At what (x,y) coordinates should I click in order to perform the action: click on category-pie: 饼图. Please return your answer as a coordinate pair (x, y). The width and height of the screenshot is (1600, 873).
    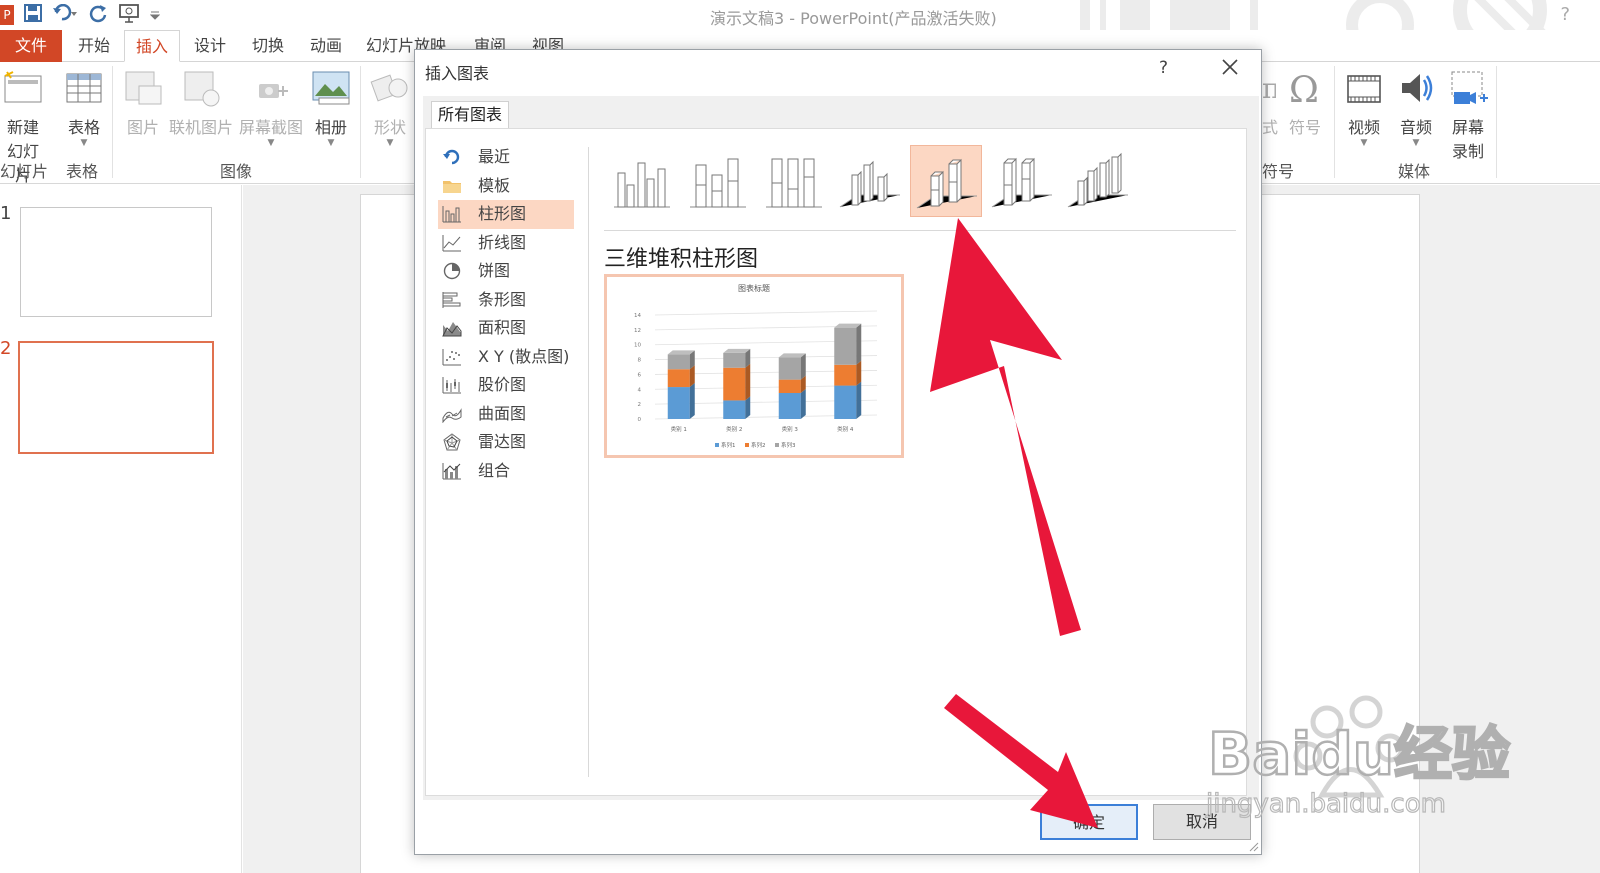
    Looking at the image, I should click on (506, 271).